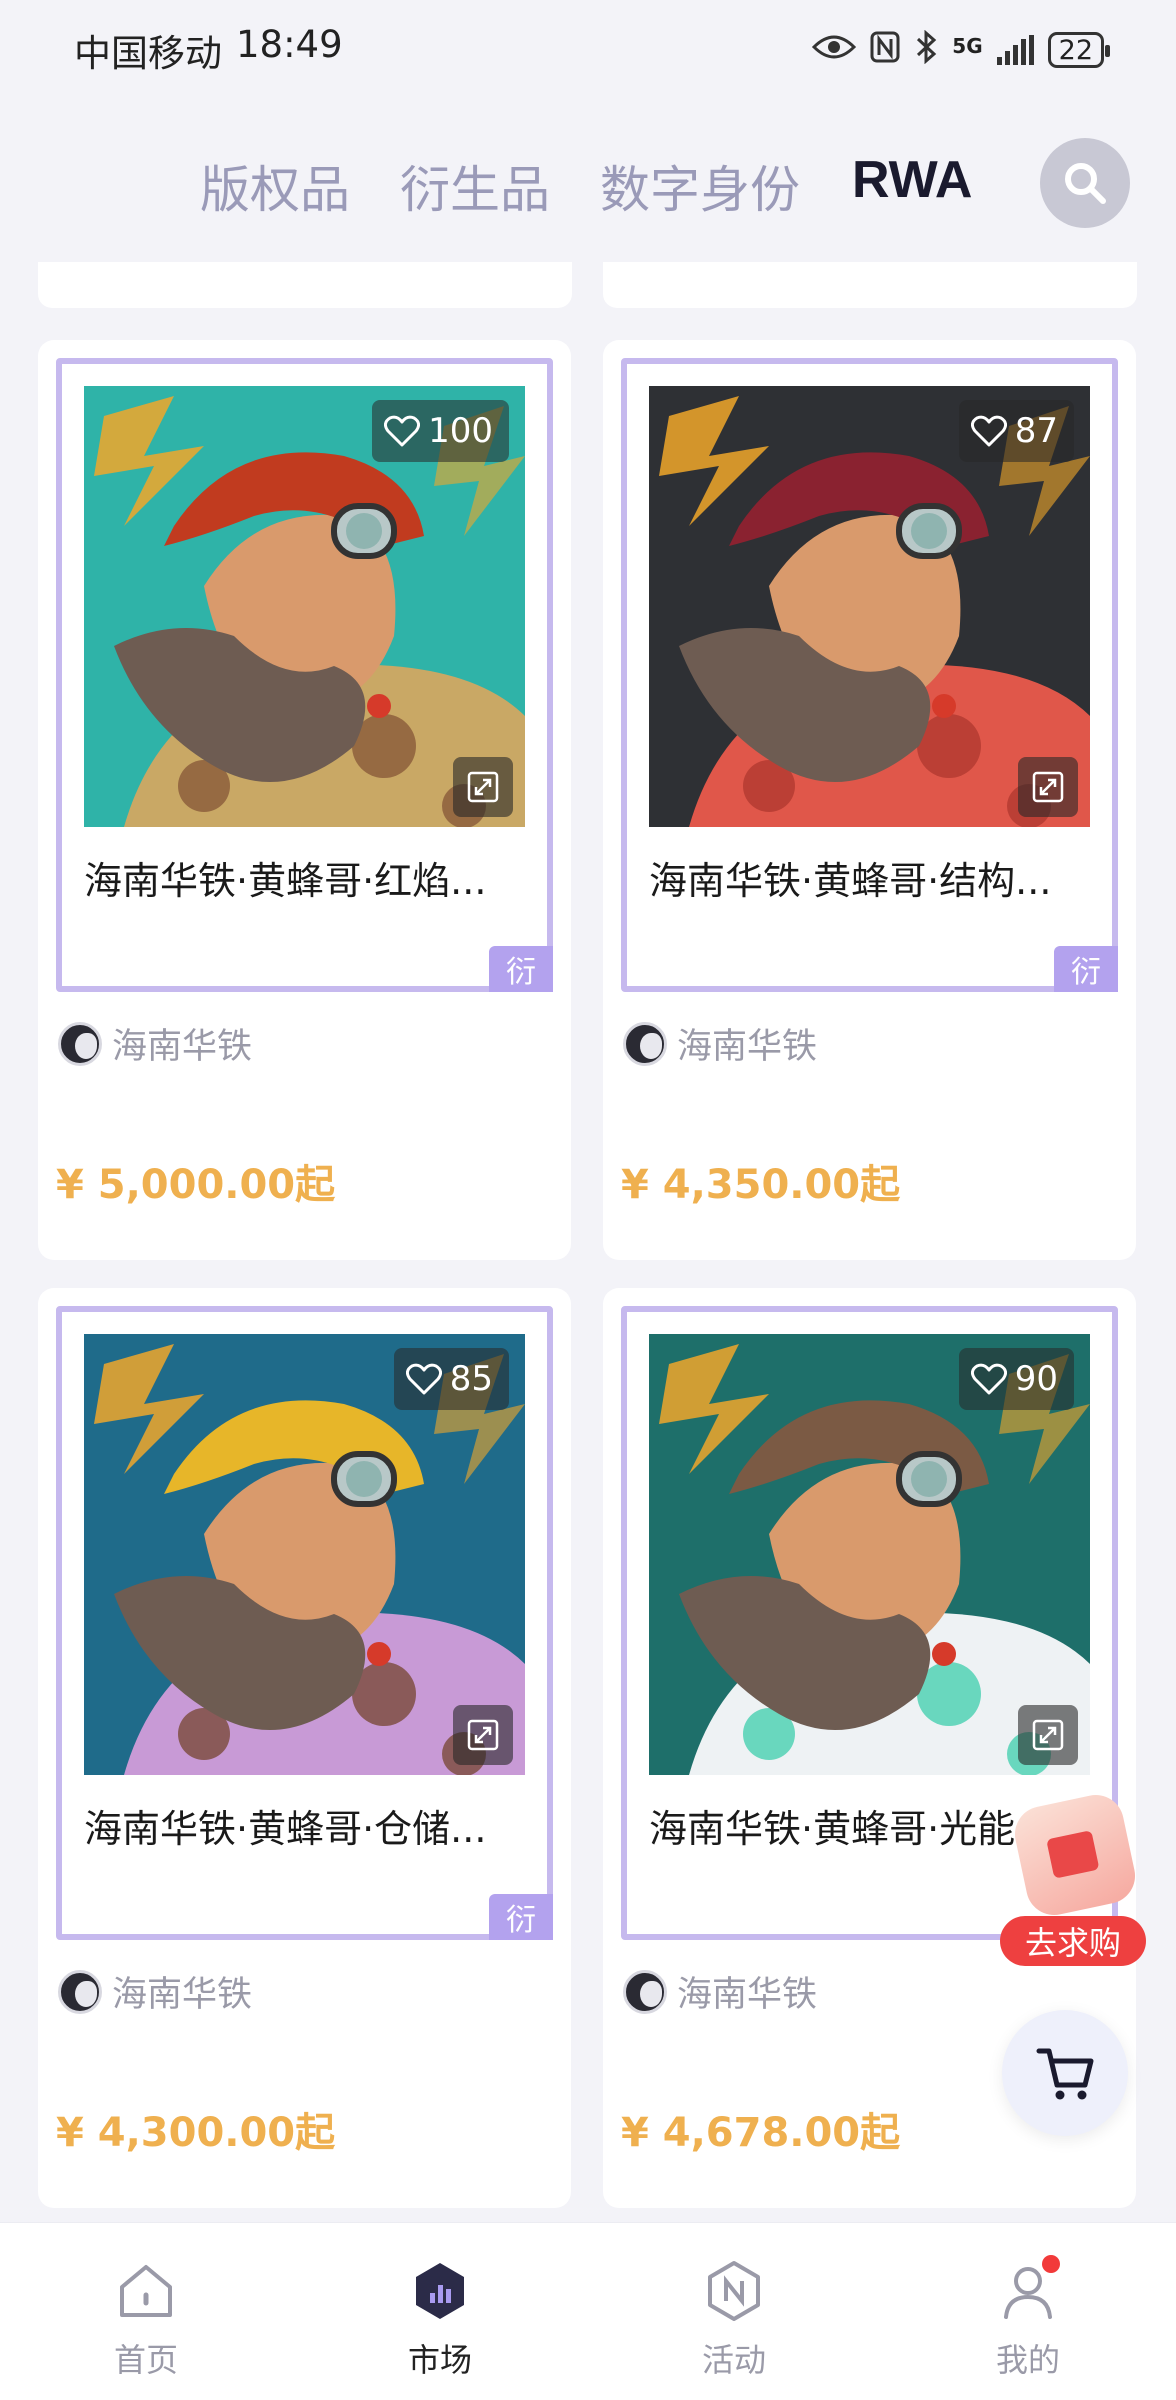 The width and height of the screenshot is (1176, 2400). I want to click on nav-market-label: 市场, so click(439, 2360).